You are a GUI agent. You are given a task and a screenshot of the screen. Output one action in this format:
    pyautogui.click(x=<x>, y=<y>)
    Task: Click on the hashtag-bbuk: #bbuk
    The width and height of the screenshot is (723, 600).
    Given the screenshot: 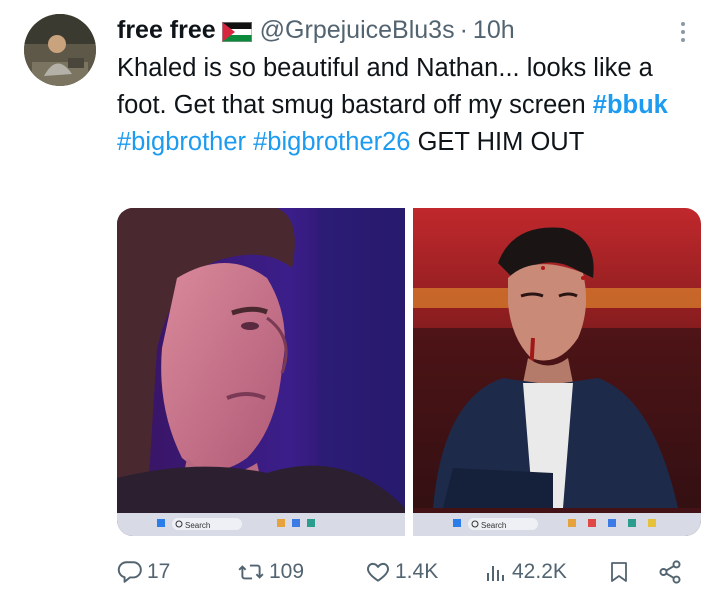 What is the action you would take?
    pyautogui.click(x=630, y=105)
    